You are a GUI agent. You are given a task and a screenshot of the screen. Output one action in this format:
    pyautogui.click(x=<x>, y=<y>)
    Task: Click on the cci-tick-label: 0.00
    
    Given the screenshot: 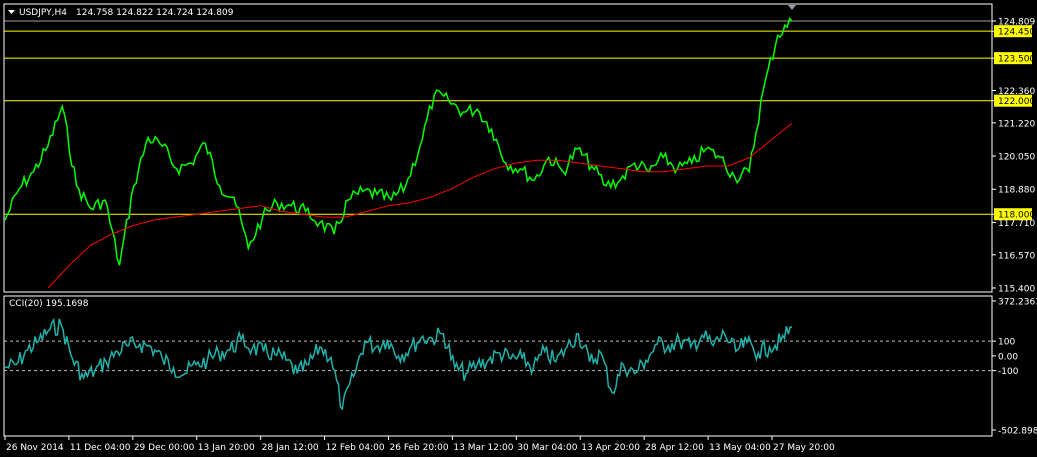 What is the action you would take?
    pyautogui.click(x=1008, y=357)
    